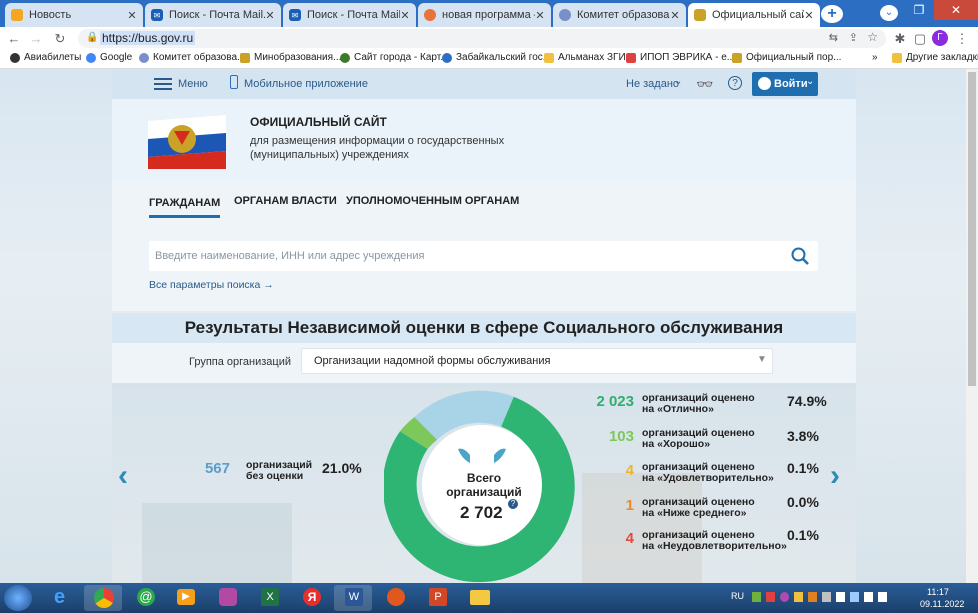 This screenshot has height=613, width=978. I want to click on browser-tab-4: Комитет образования ад ✕, so click(619, 15).